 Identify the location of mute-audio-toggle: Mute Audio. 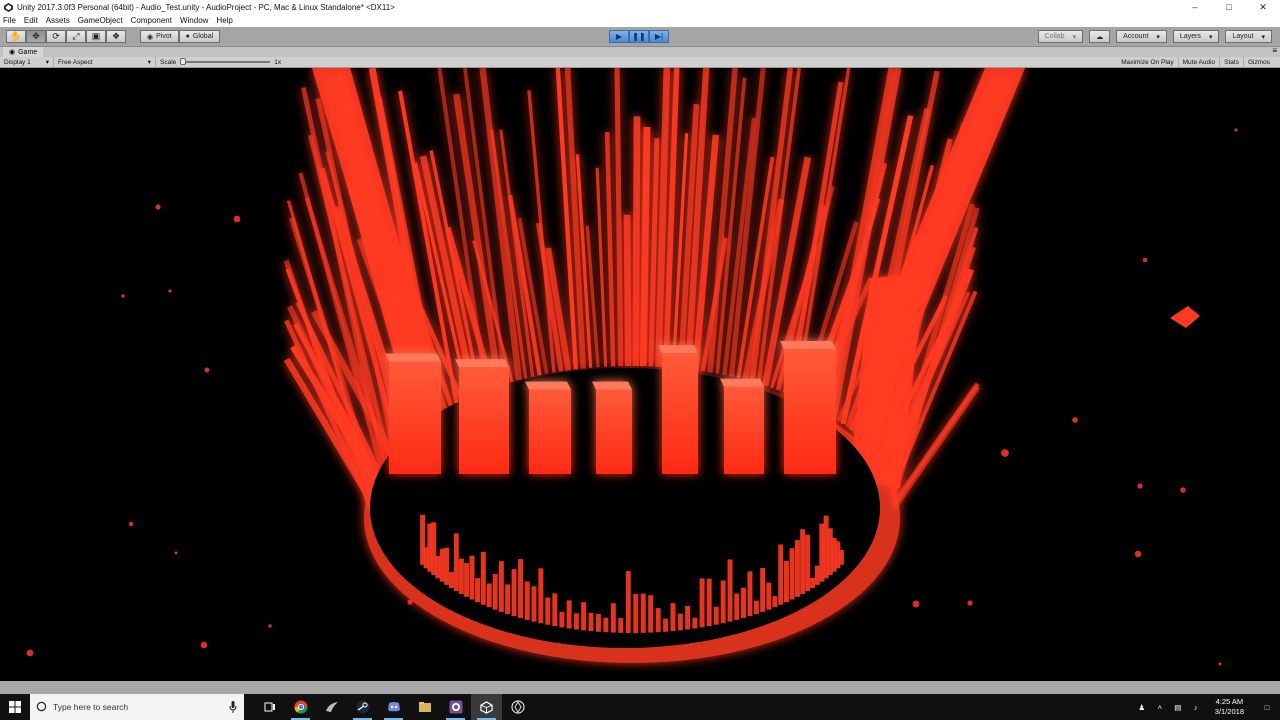
(1200, 62).